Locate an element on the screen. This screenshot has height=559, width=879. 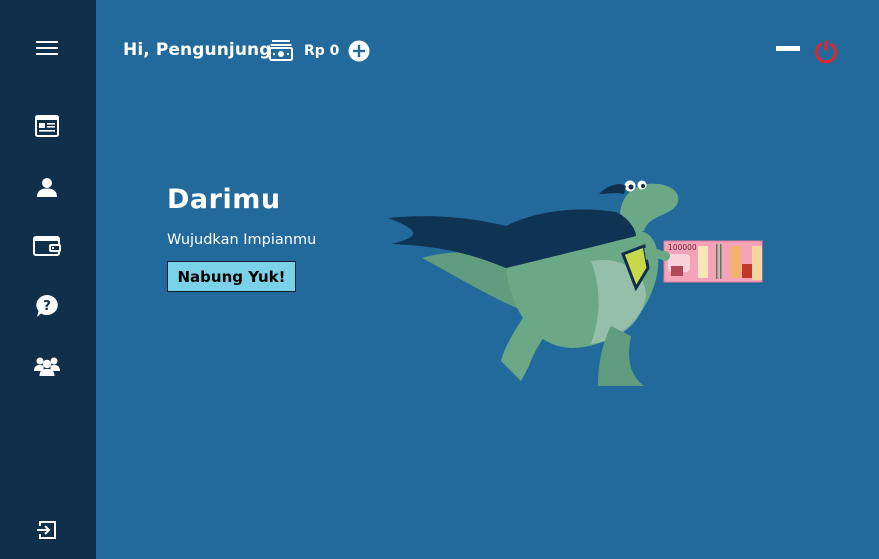
topup-button is located at coordinates (359, 53).